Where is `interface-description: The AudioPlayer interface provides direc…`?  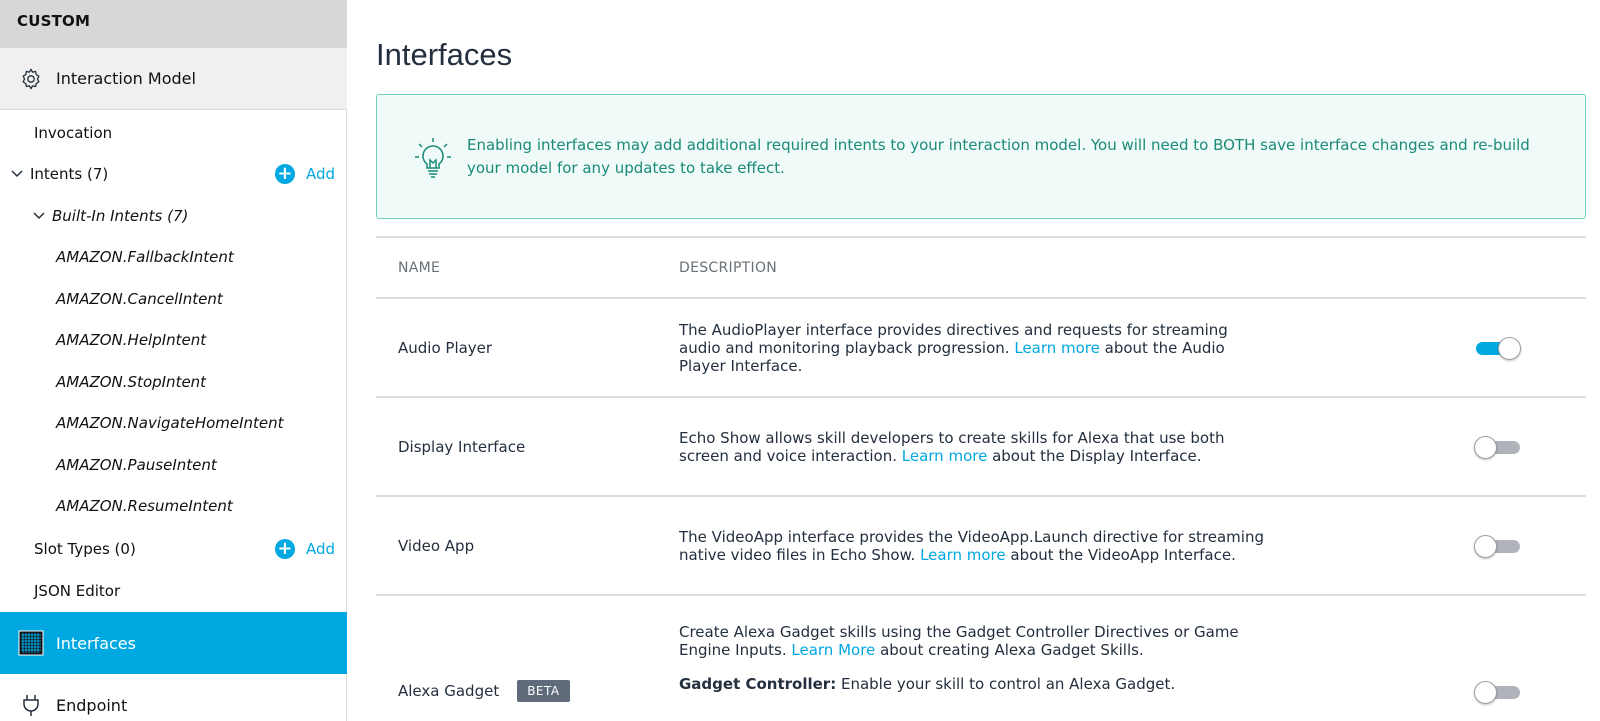 interface-description: The AudioPlayer interface provides direc… is located at coordinates (953, 347).